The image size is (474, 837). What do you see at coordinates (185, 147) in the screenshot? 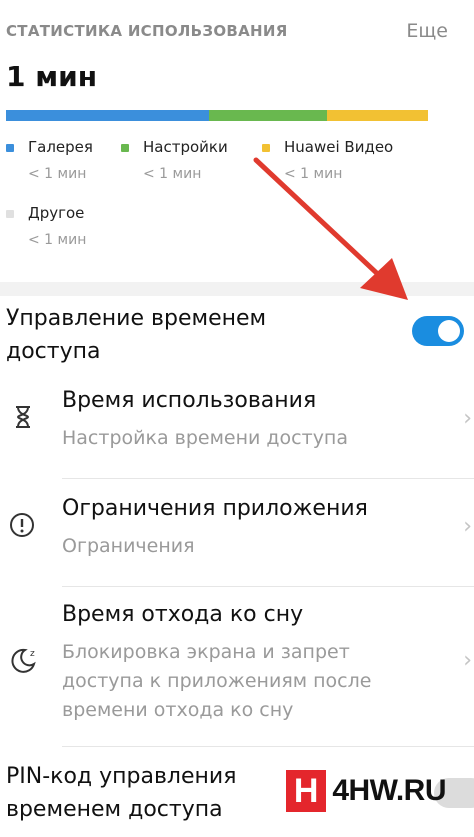
I see `legend-name: Настройки` at bounding box center [185, 147].